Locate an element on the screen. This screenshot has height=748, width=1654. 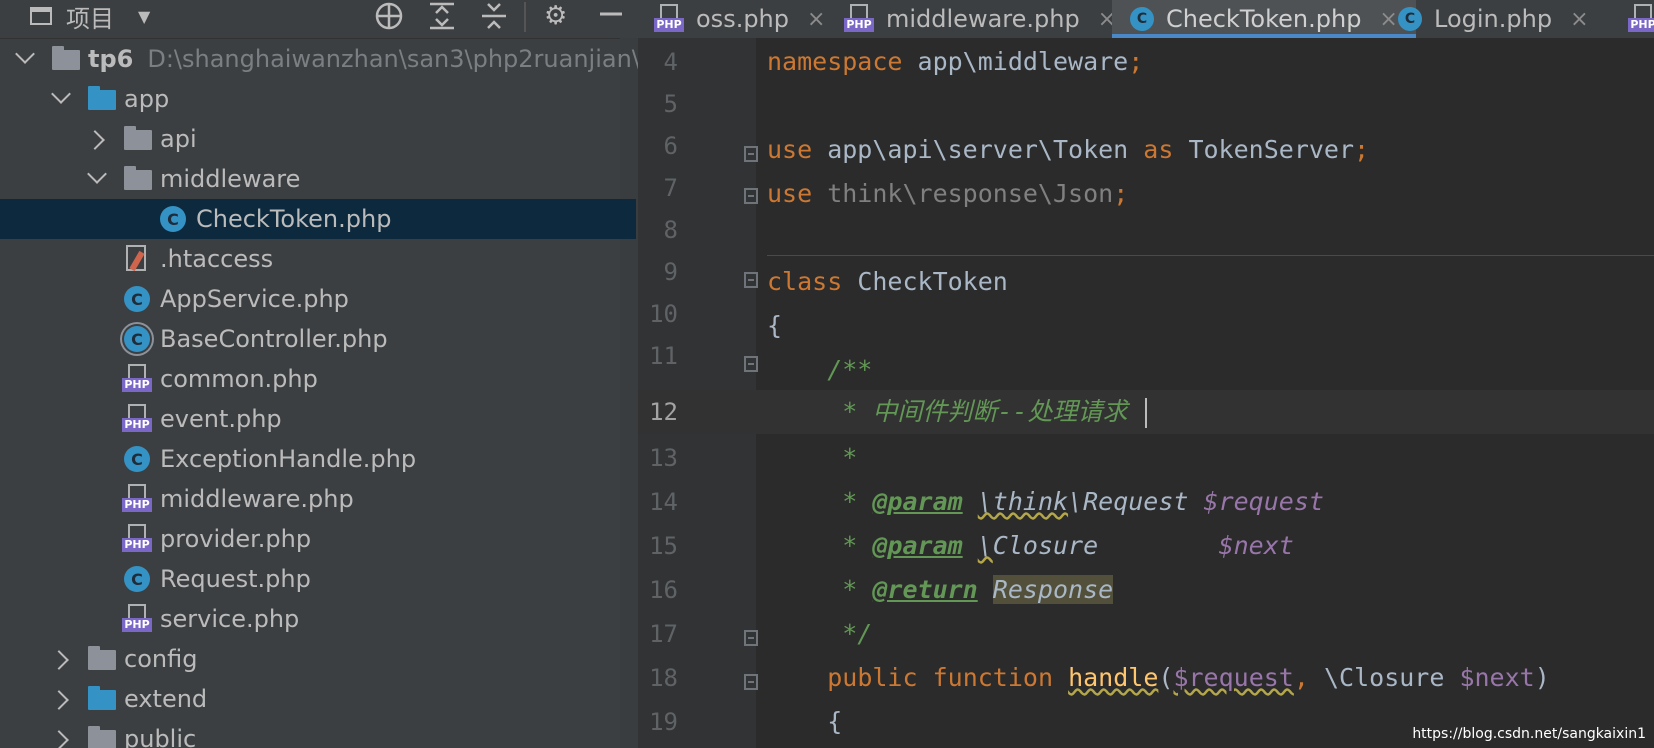
project-view-selector: 项目 ▼ is located at coordinates (90, 16).